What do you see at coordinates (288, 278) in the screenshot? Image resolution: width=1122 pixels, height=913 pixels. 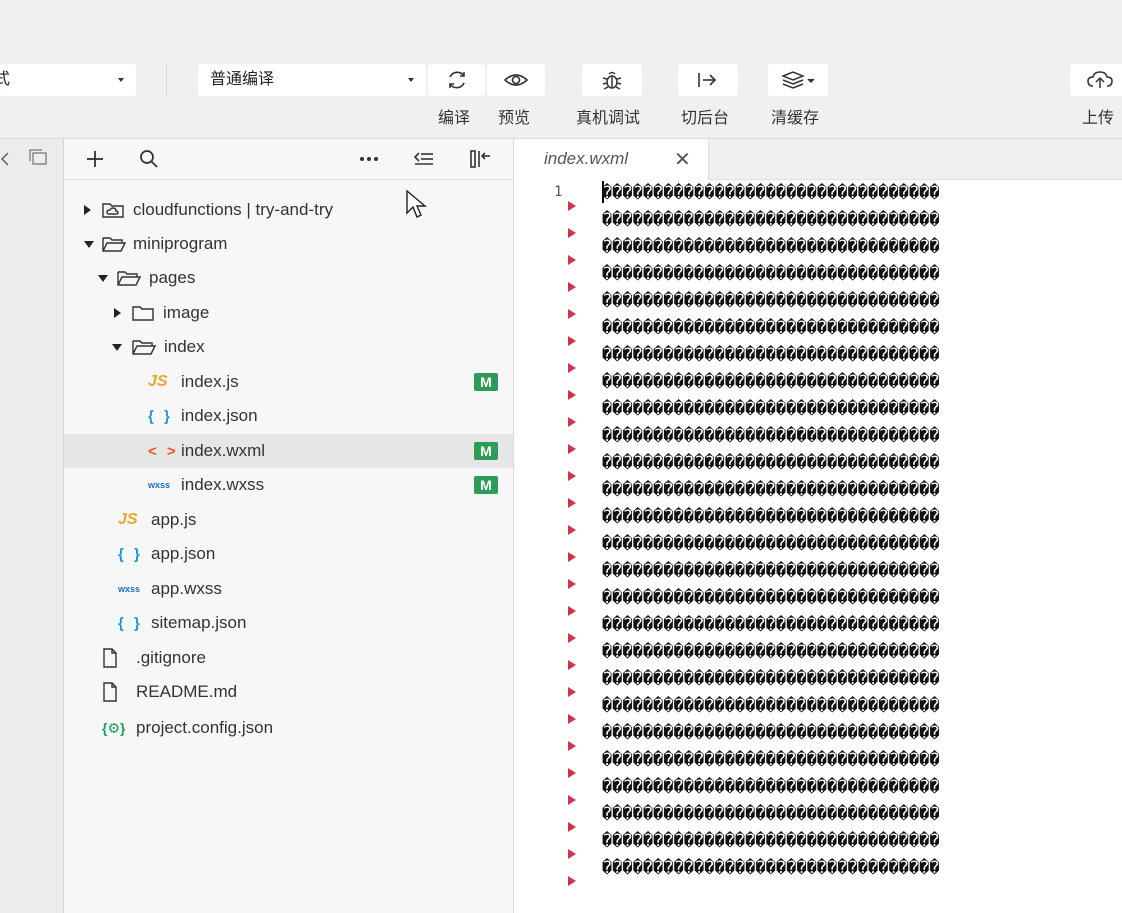 I see `tree-item-pages: pages` at bounding box center [288, 278].